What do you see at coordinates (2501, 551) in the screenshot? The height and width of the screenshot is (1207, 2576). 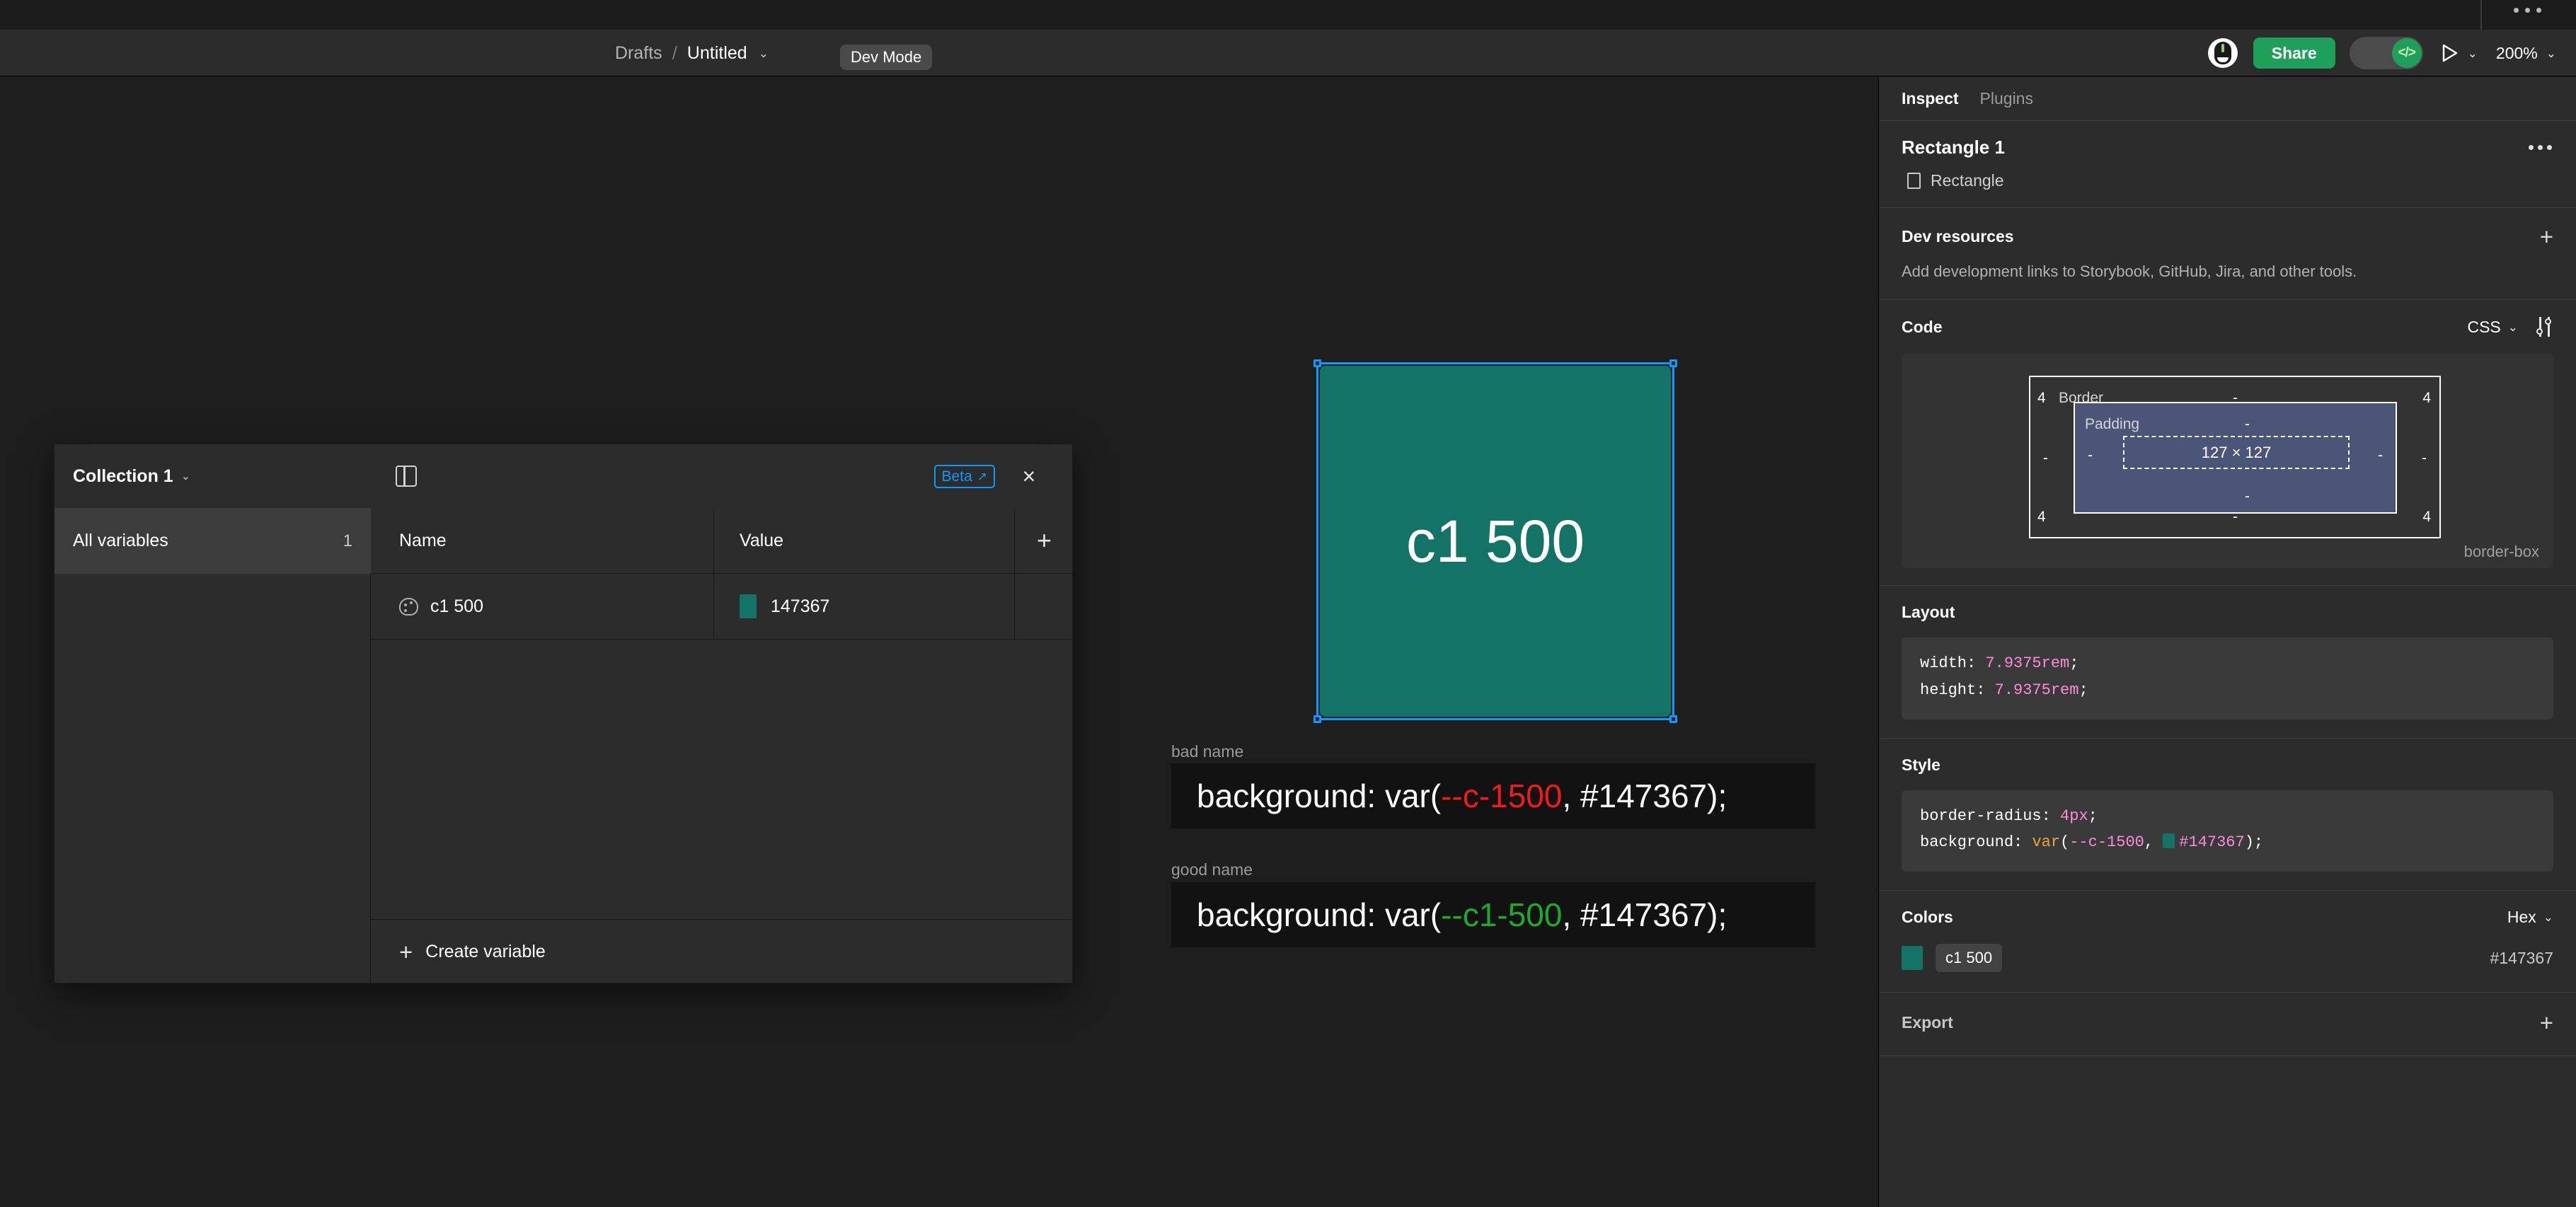 I see `box-sizing-label: border-box` at bounding box center [2501, 551].